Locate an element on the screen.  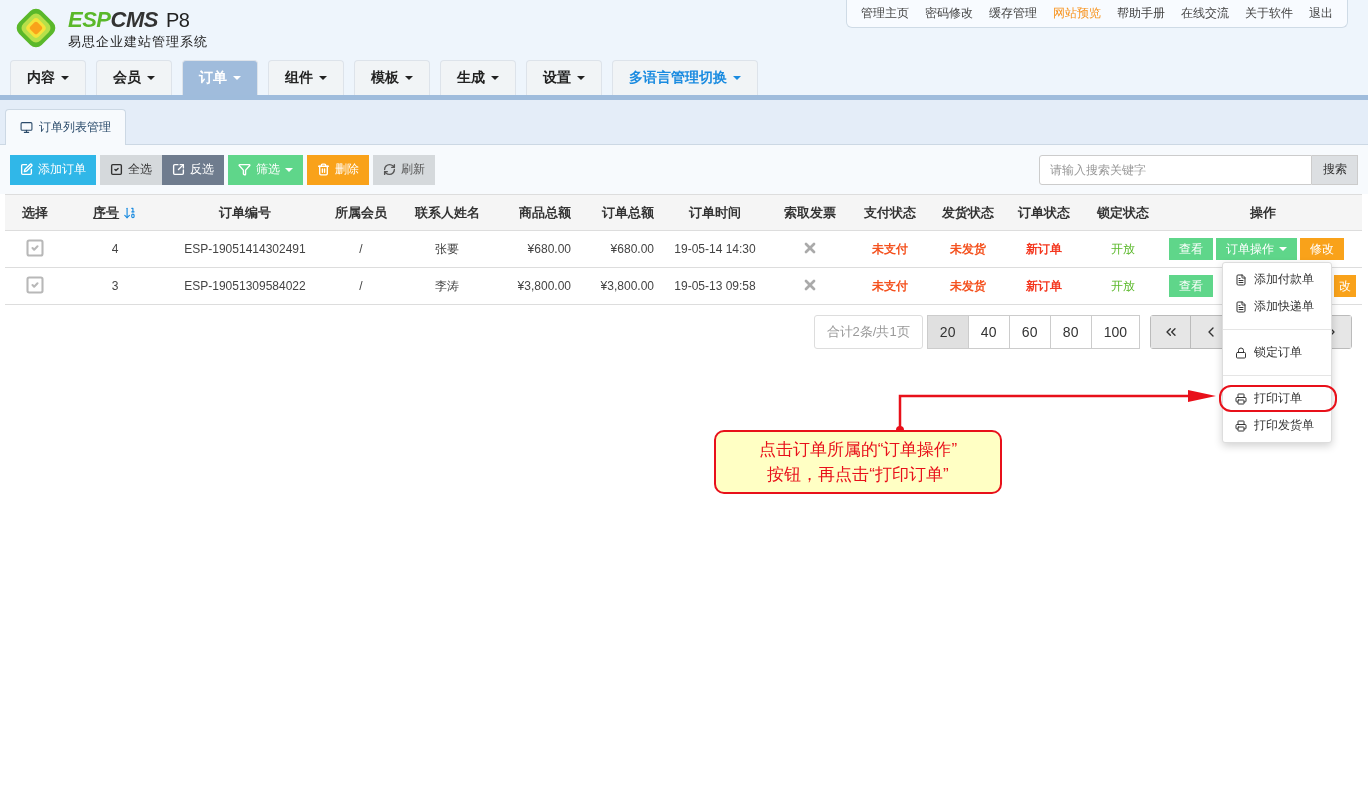
table-cell: ESP-19051309584022 is located at coordinates (245, 286).